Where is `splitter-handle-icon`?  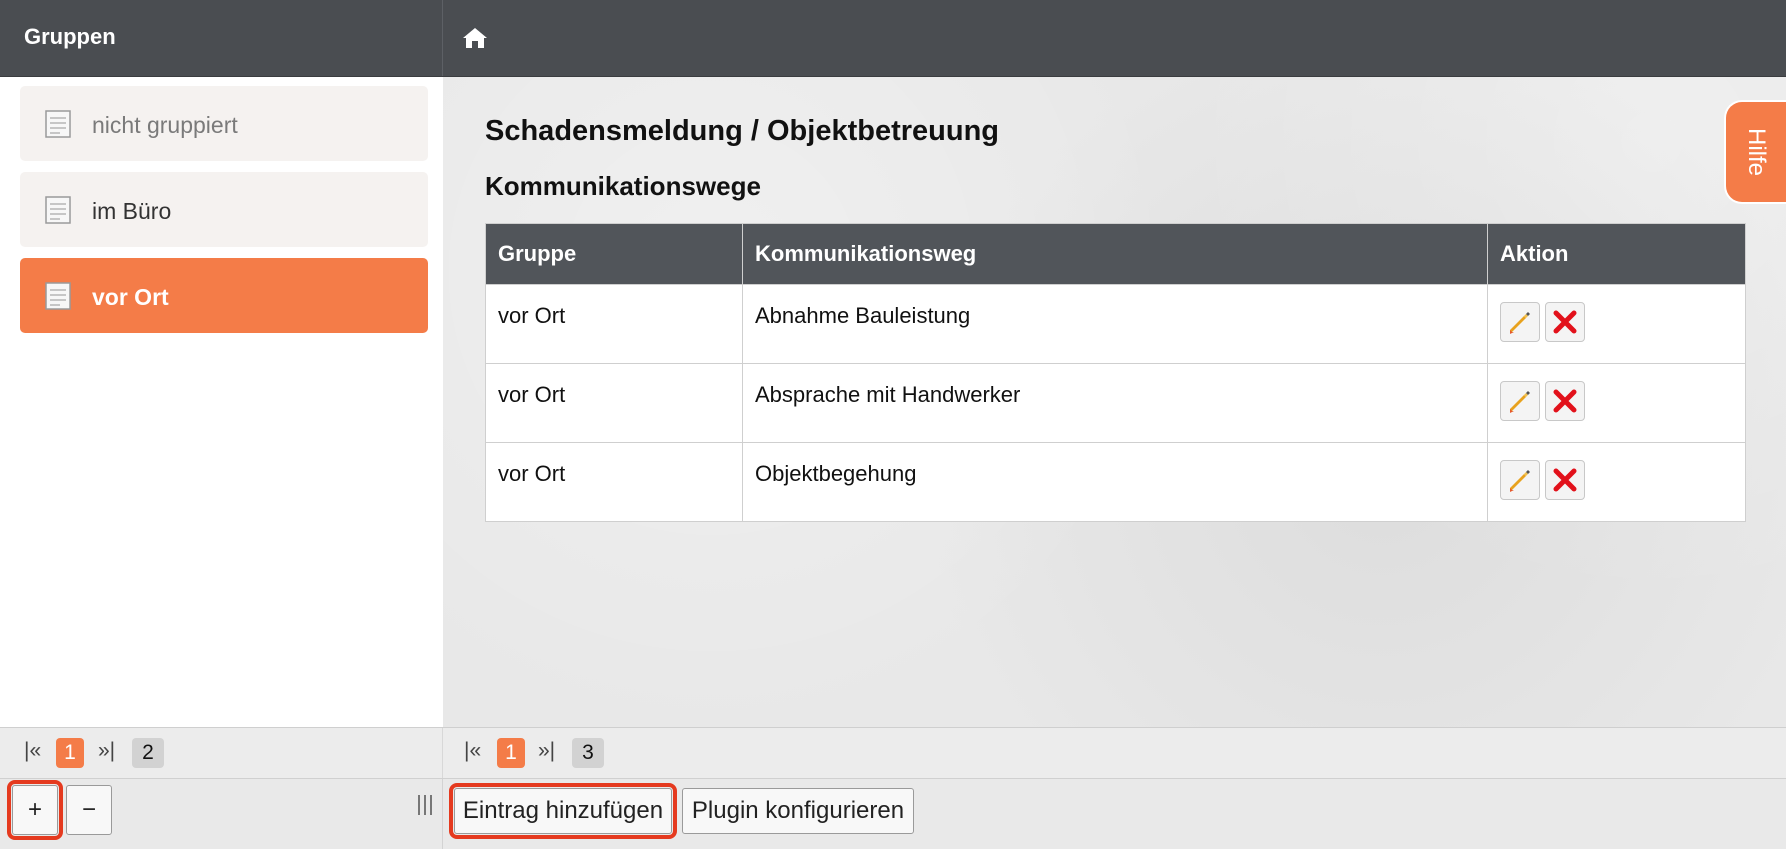
splitter-handle-icon is located at coordinates (425, 805).